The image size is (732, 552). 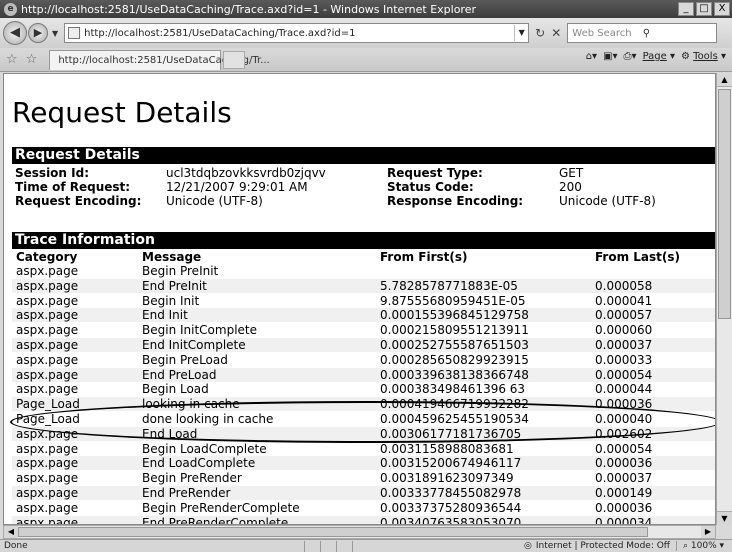 What do you see at coordinates (47, 257) in the screenshot?
I see `column-category: Category` at bounding box center [47, 257].